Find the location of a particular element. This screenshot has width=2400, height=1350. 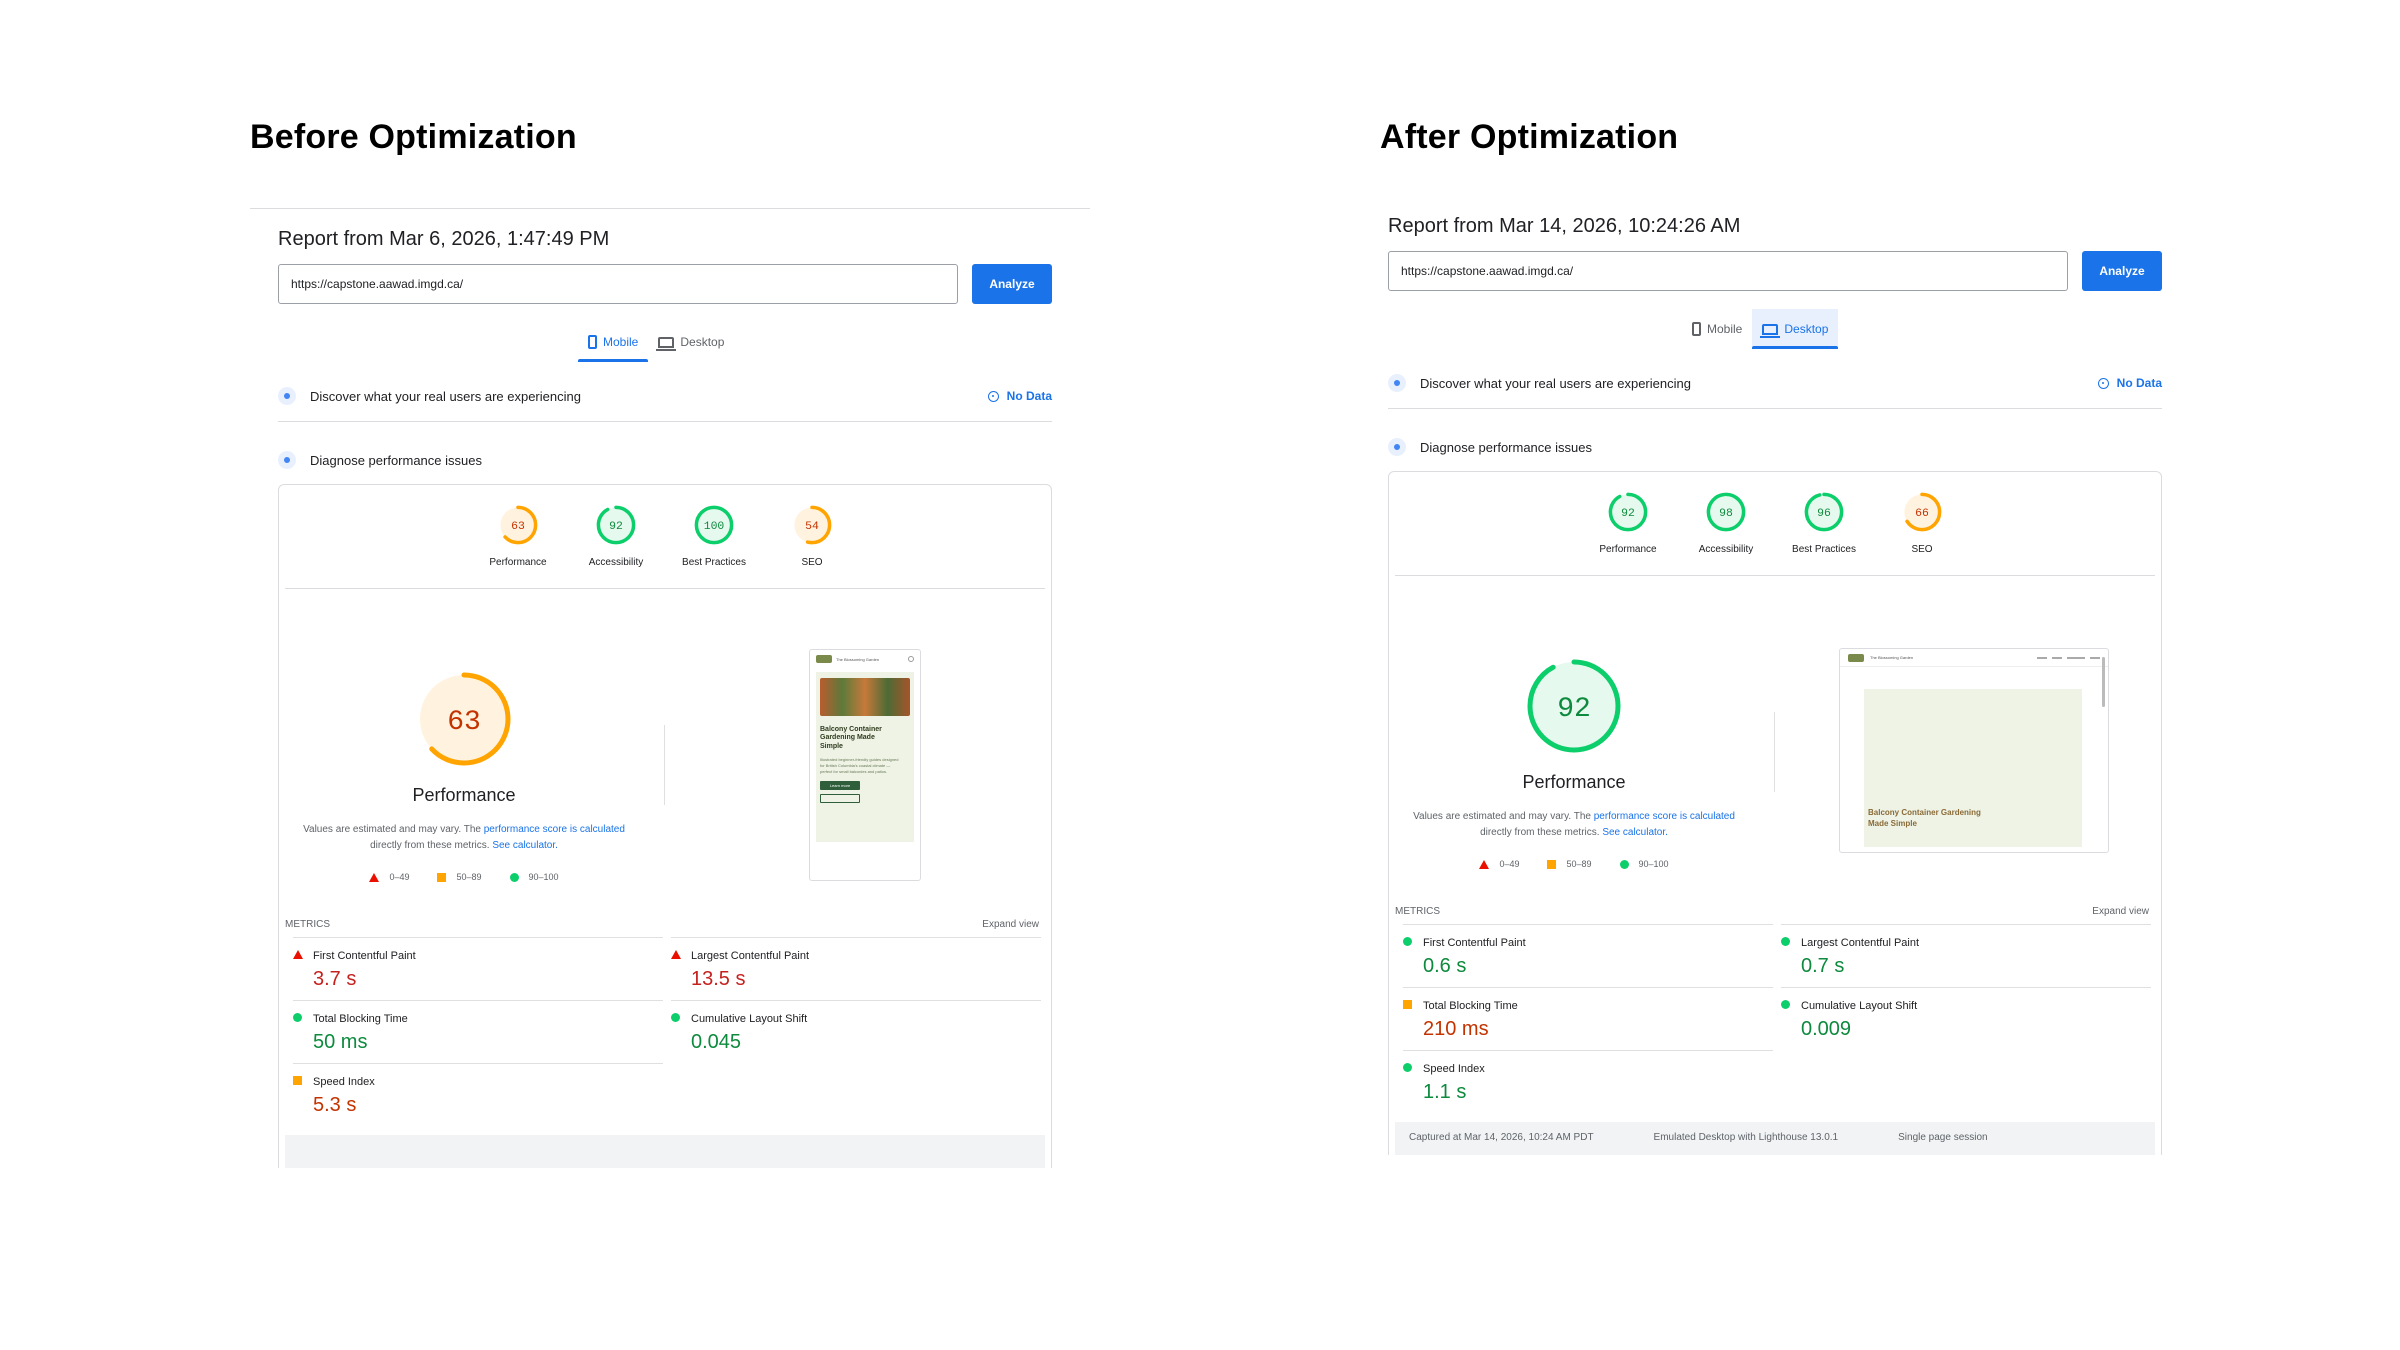

score-ring: 54 is located at coordinates (812, 525).